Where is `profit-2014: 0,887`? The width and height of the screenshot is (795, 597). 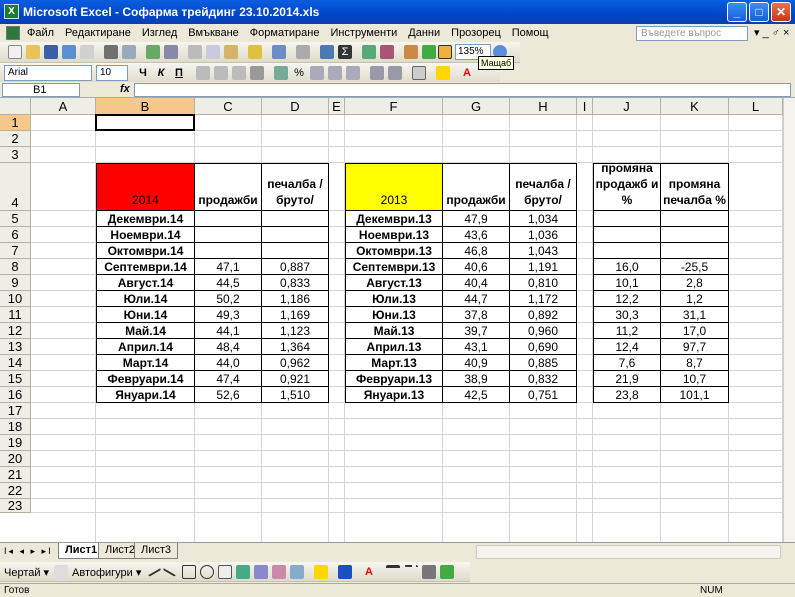
profit-2014: 0,887 is located at coordinates (295, 267).